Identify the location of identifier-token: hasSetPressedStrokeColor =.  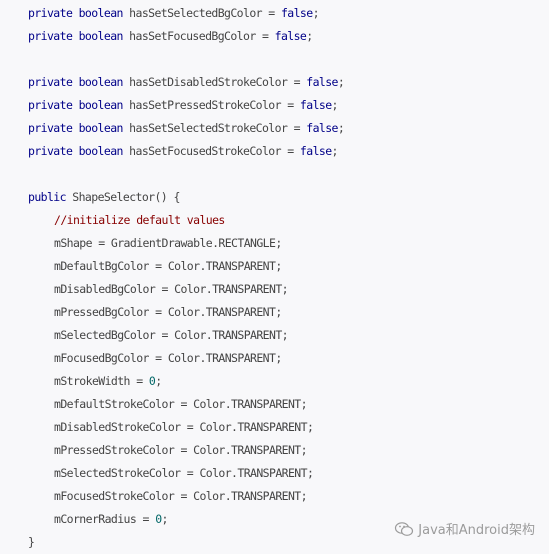
(211, 105).